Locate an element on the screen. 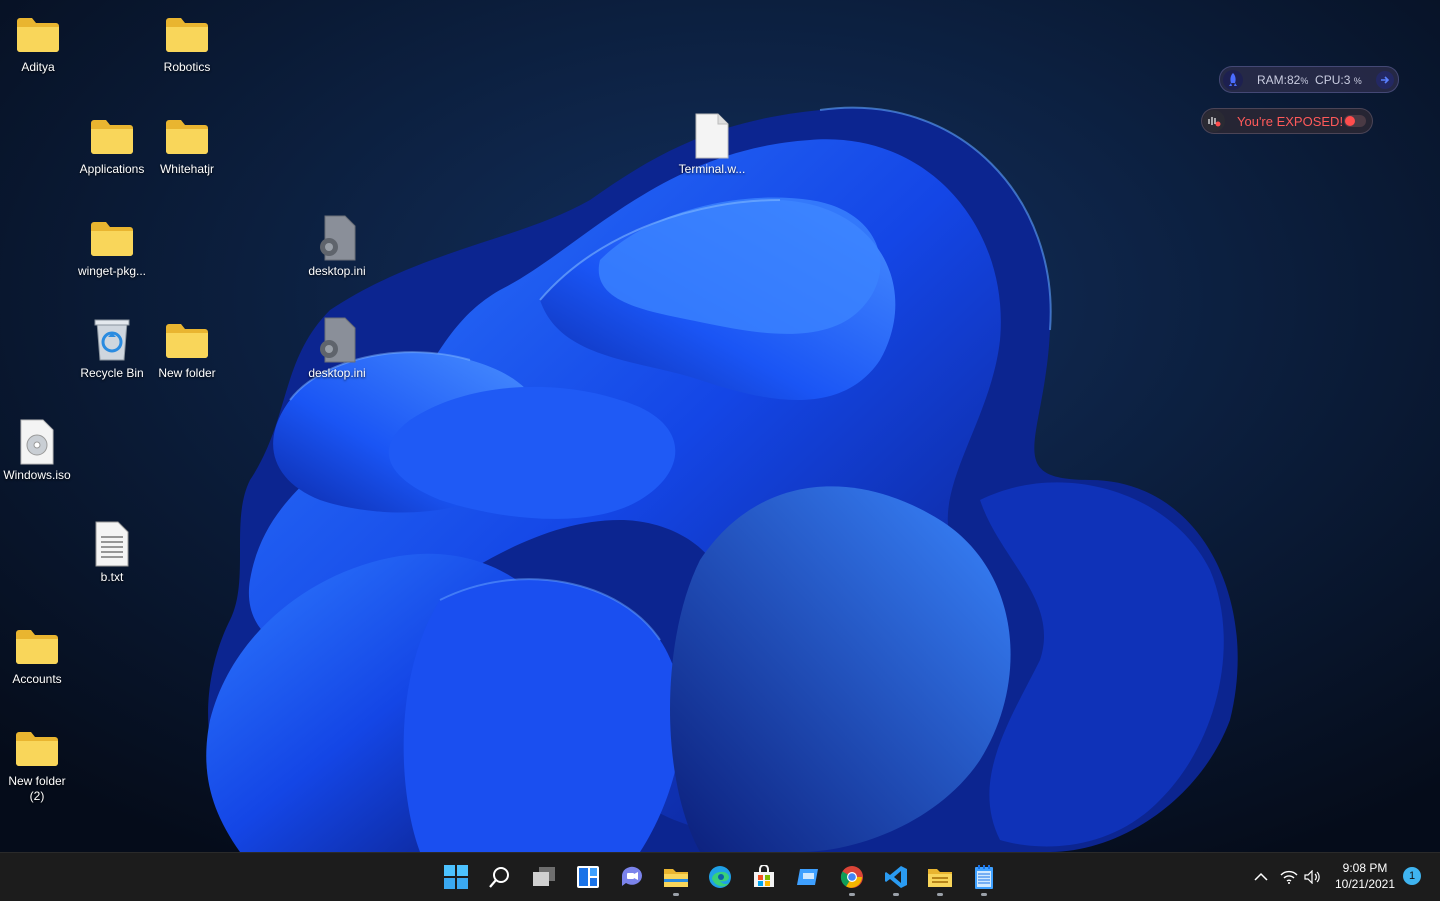 This screenshot has height=901, width=1440. vscode-icon is located at coordinates (896, 877).